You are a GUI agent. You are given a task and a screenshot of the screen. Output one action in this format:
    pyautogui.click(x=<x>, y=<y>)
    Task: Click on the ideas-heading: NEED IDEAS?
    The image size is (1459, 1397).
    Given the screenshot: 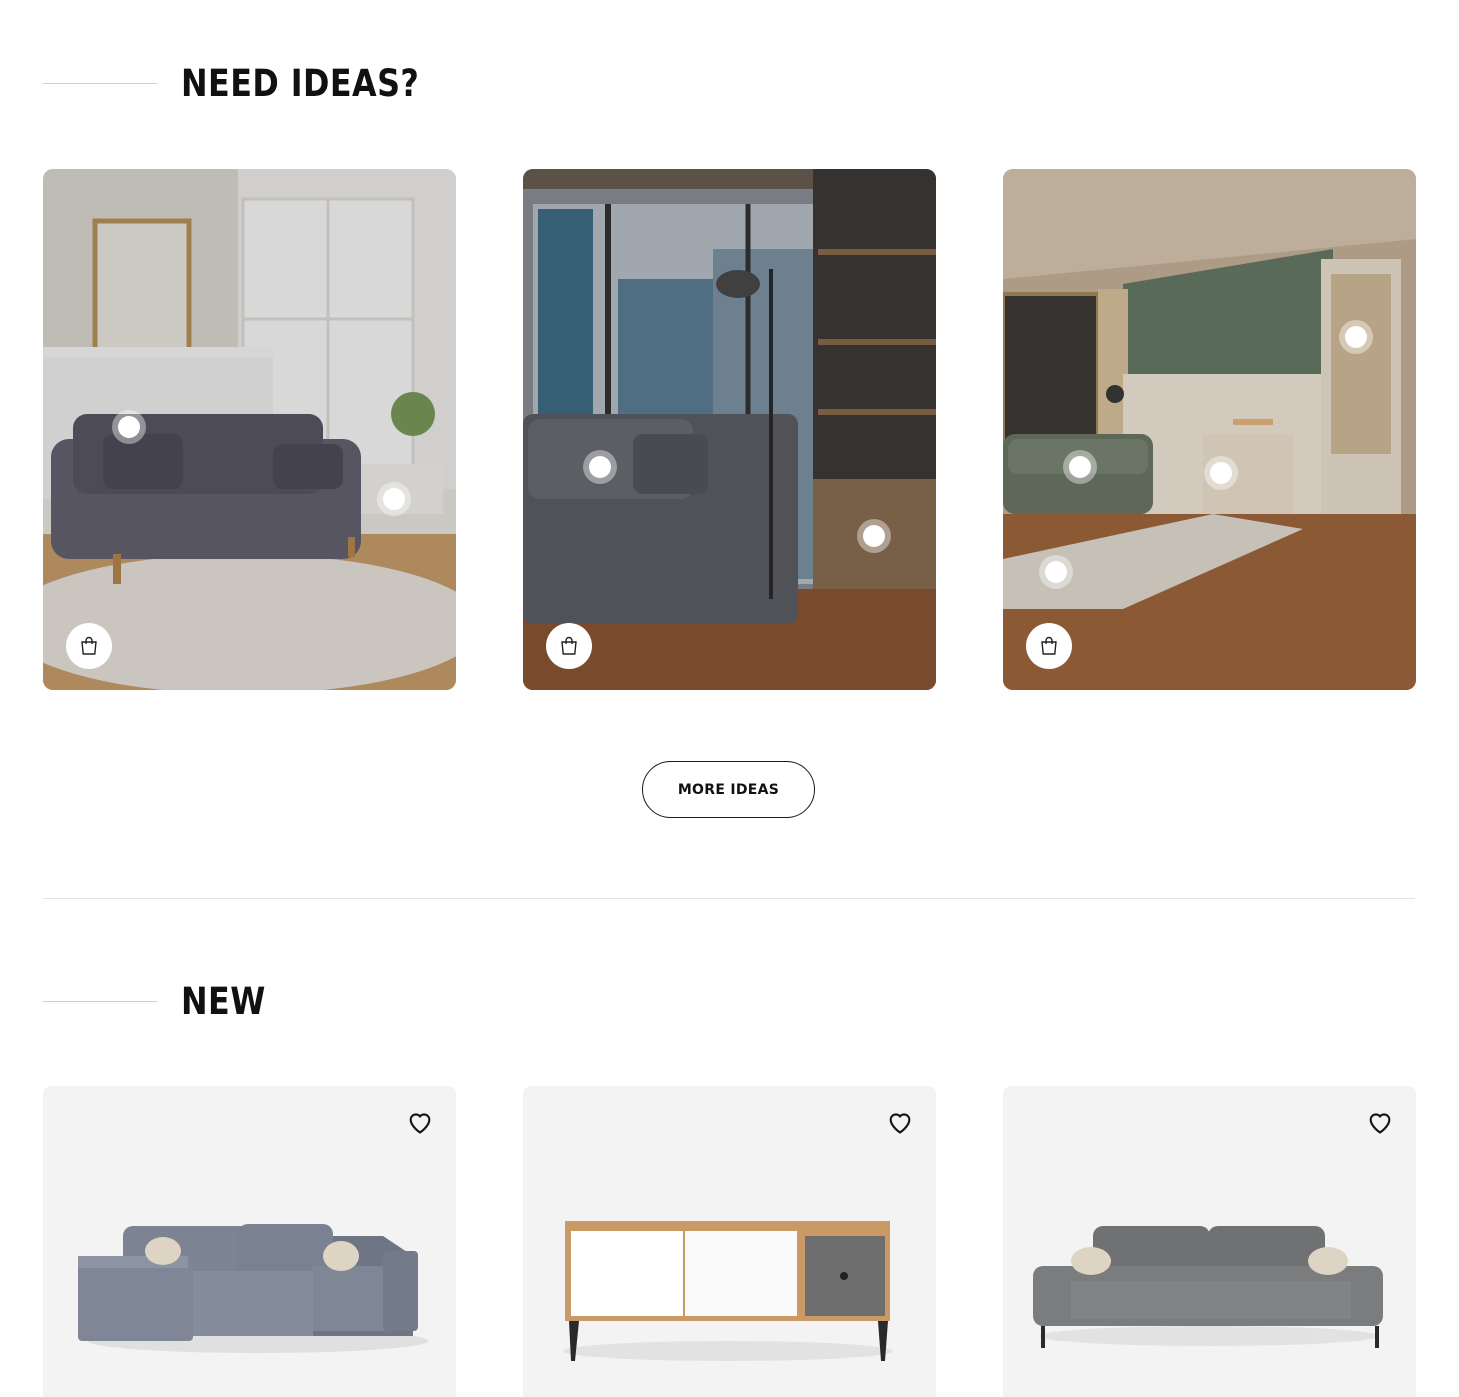 What is the action you would take?
    pyautogui.click(x=250, y=83)
    